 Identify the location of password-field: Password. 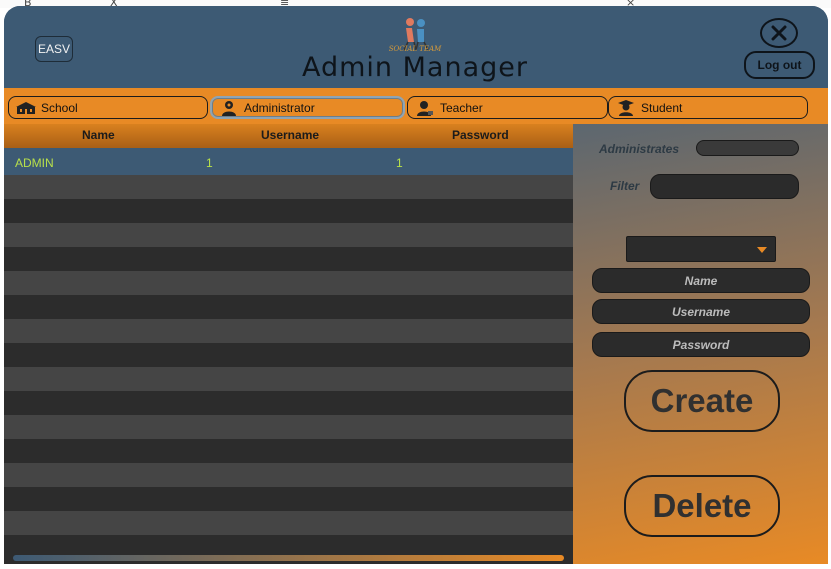
(701, 344).